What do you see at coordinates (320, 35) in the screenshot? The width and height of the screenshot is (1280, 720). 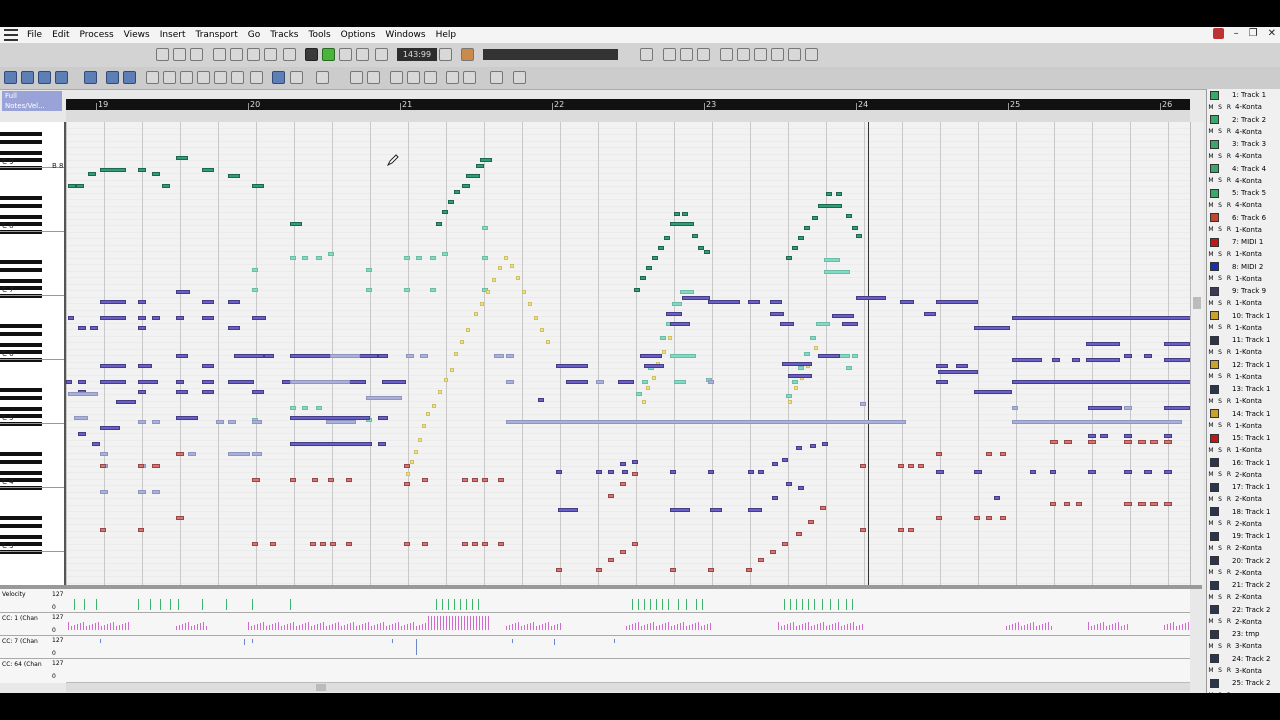 I see `menu-tools: Tools` at bounding box center [320, 35].